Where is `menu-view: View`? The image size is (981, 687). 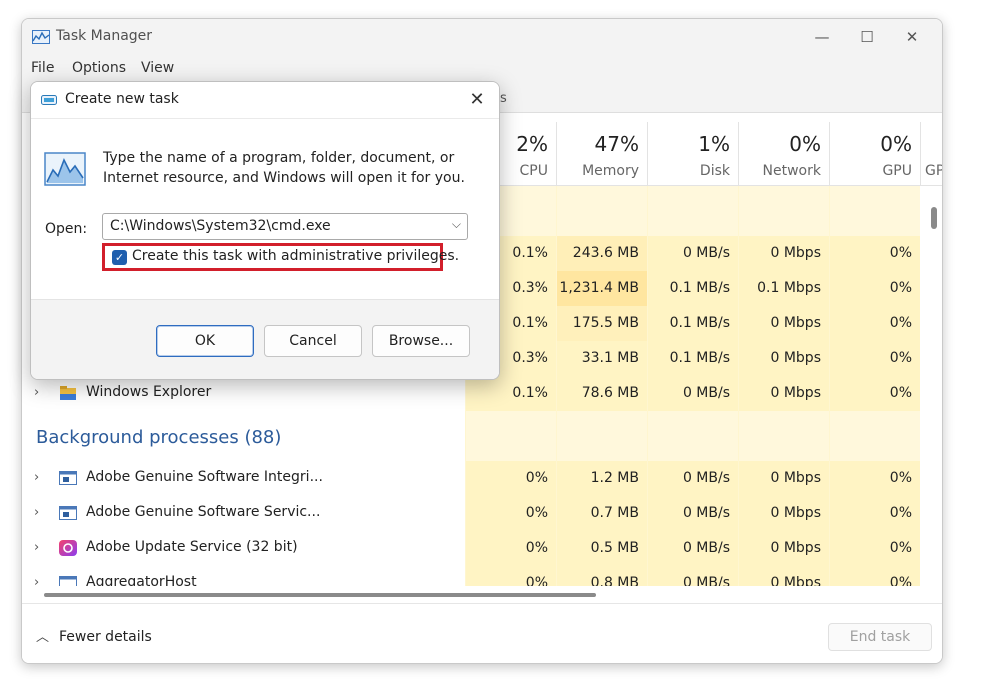 menu-view: View is located at coordinates (157, 68).